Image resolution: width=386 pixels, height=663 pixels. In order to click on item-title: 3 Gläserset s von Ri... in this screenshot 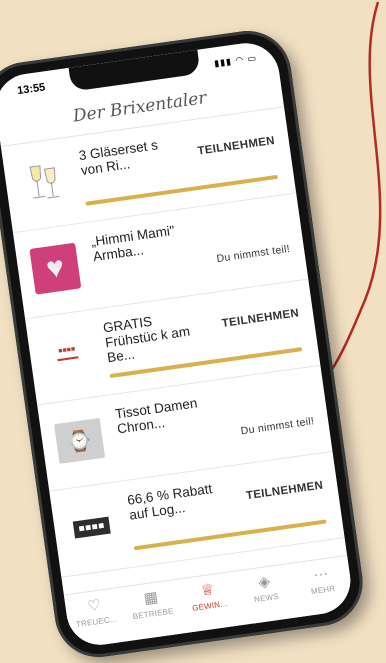, I will do `click(118, 158)`.